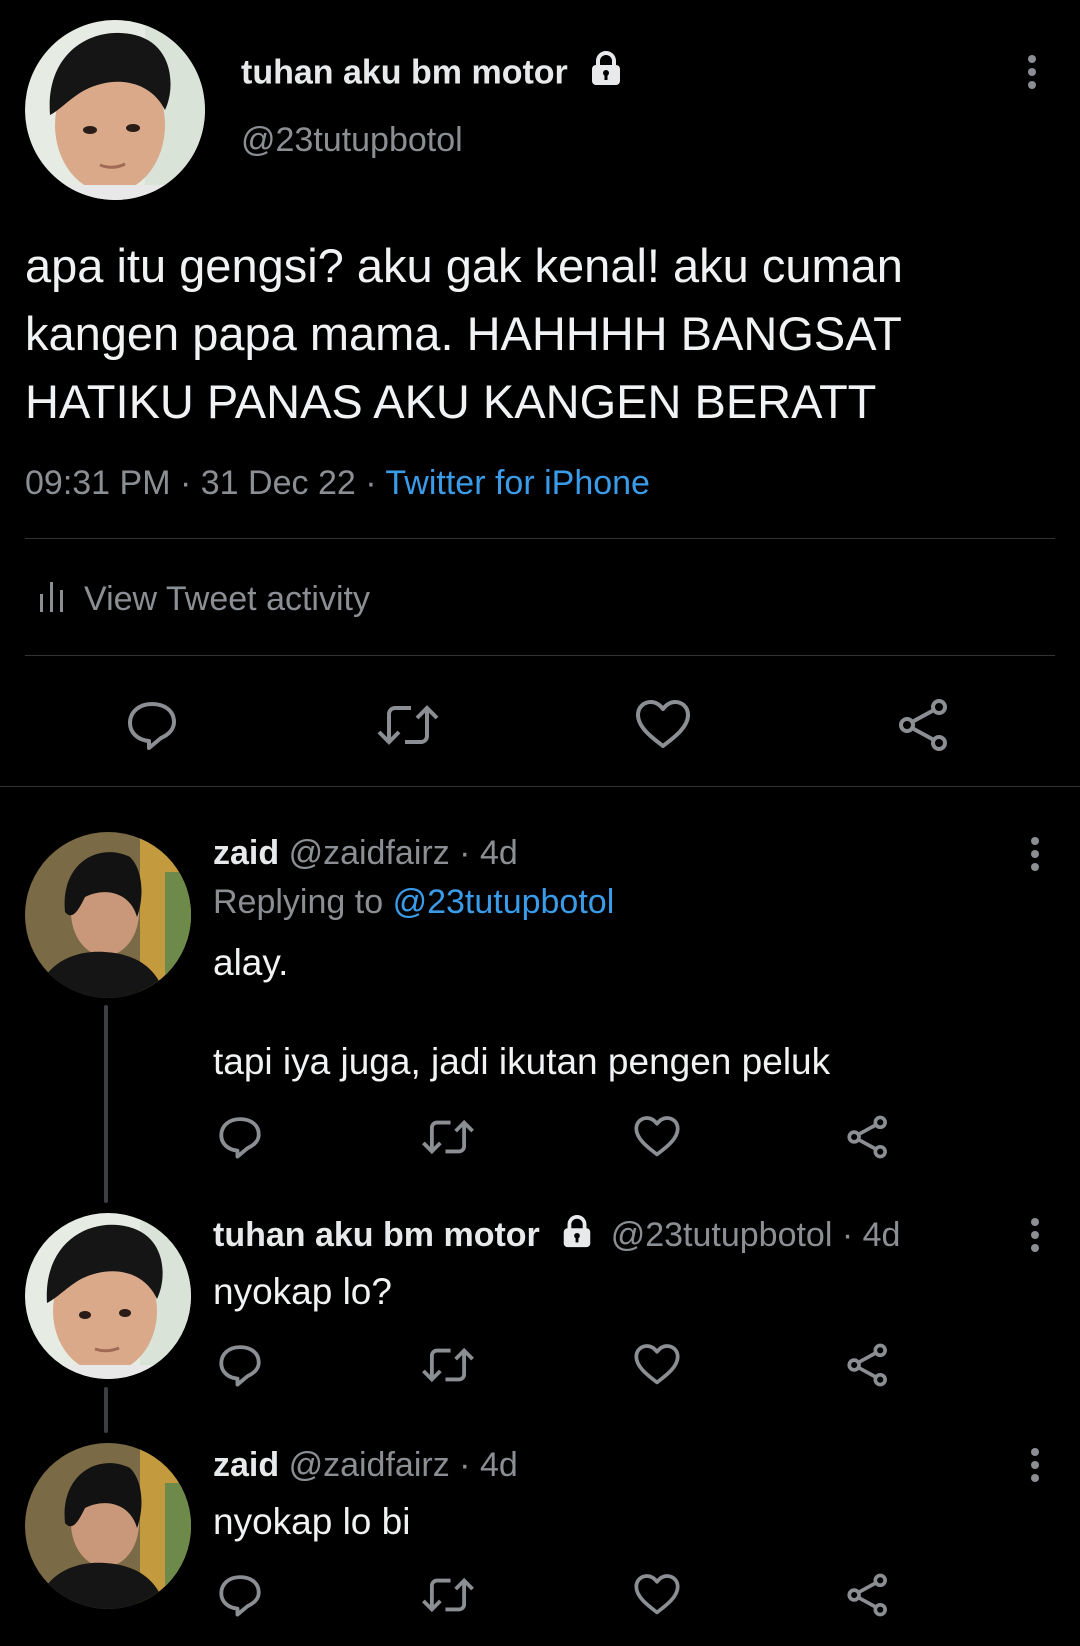  What do you see at coordinates (504, 902) in the screenshot?
I see `replying-to-link: @23tutupbotol` at bounding box center [504, 902].